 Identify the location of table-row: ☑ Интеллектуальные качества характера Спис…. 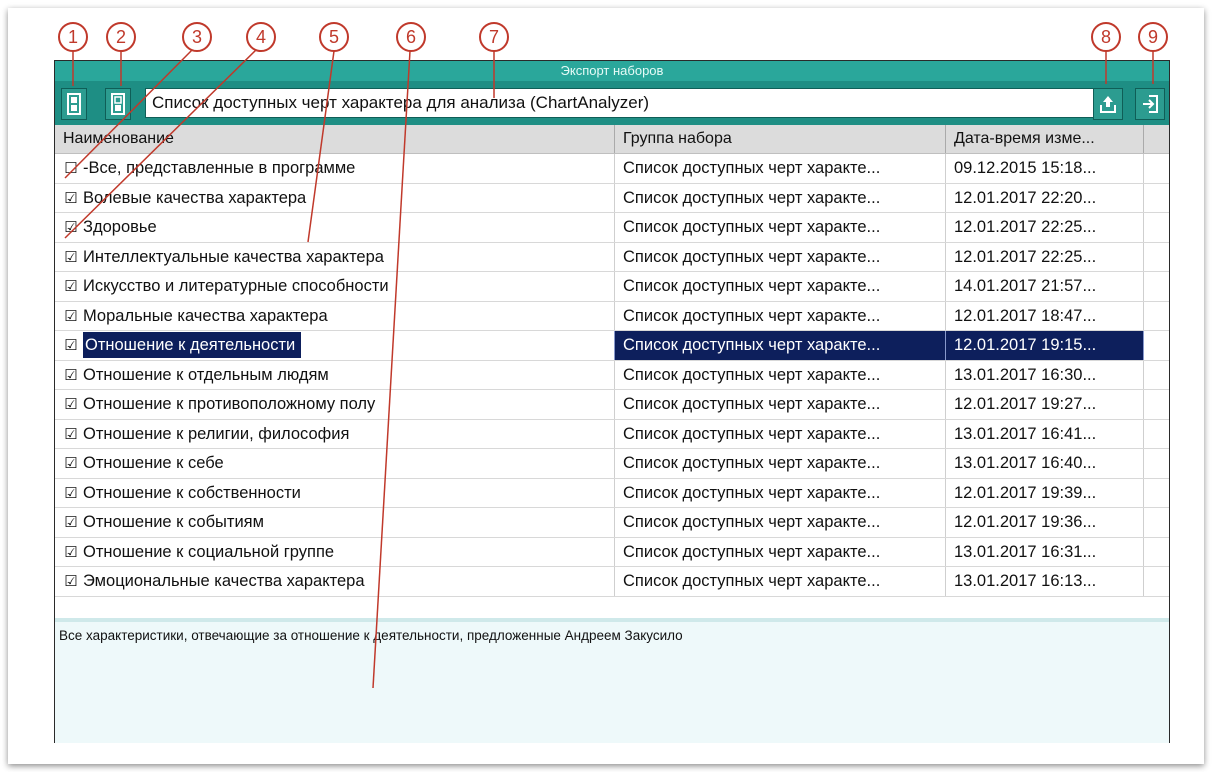
(612, 257).